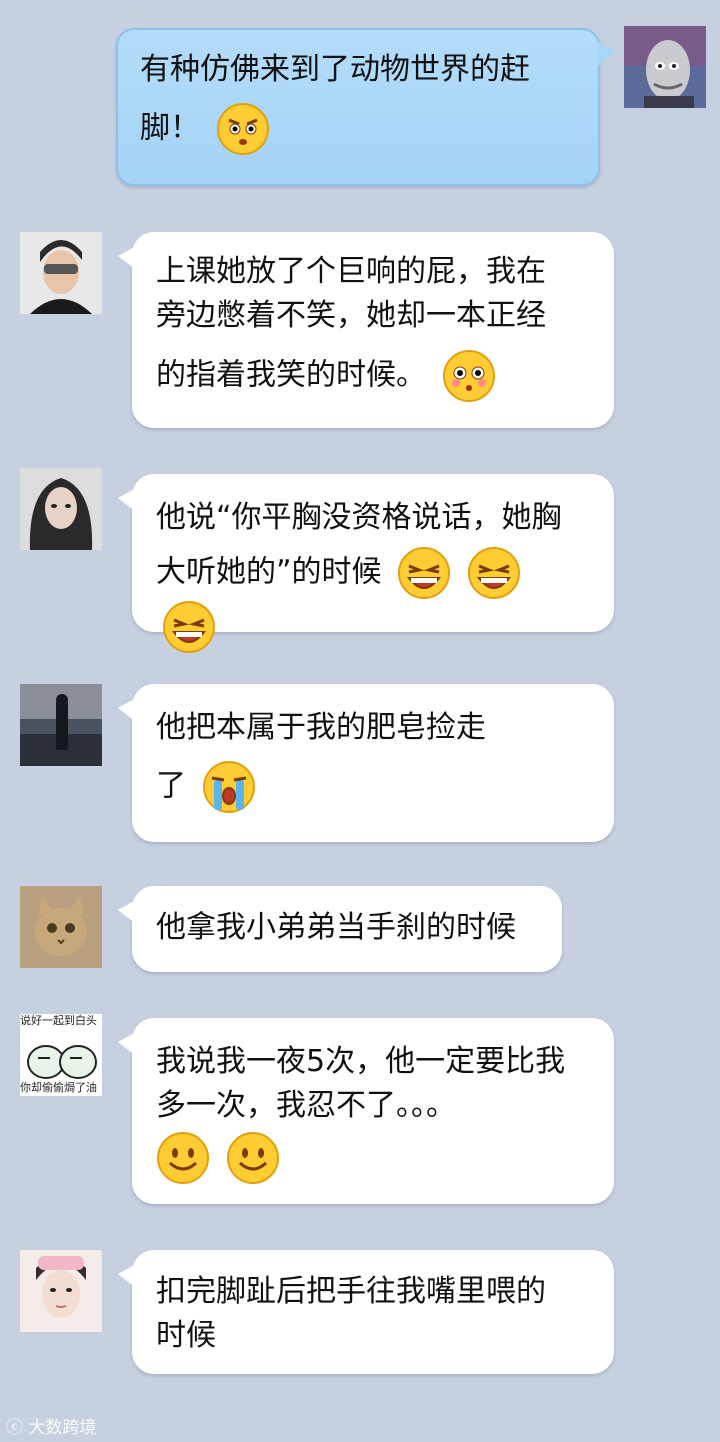  What do you see at coordinates (170, 127) in the screenshot?
I see `message-text-line: 脚！` at bounding box center [170, 127].